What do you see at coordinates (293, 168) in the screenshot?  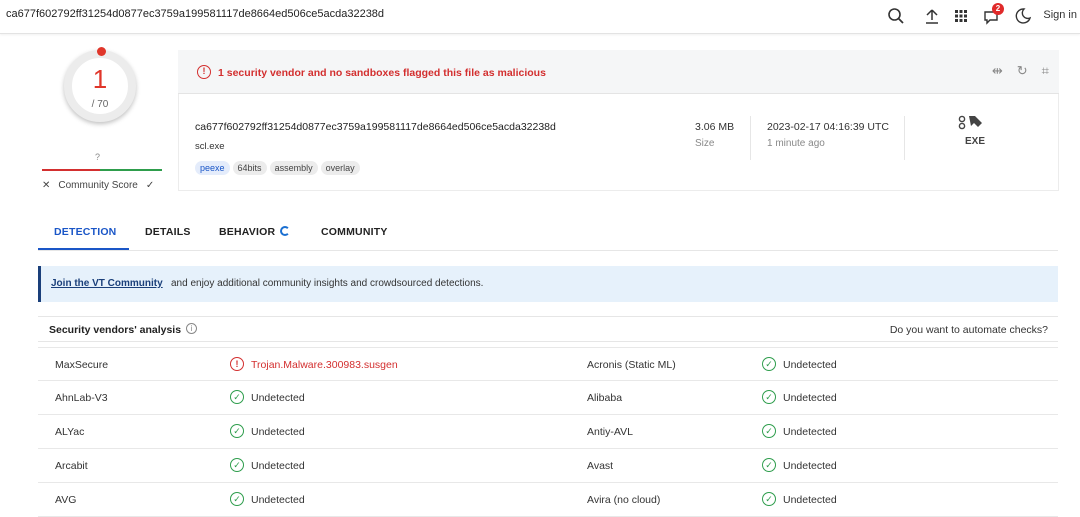 I see `tag-assembly: assembly` at bounding box center [293, 168].